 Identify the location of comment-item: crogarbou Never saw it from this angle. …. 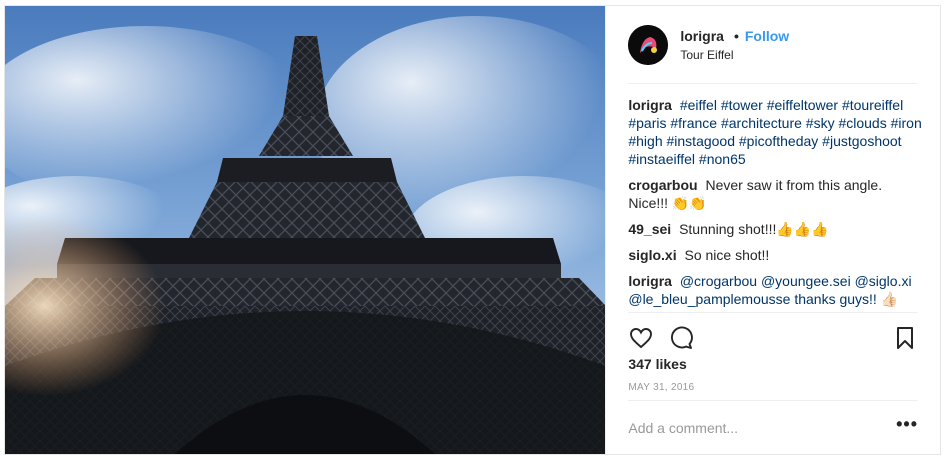
(775, 194).